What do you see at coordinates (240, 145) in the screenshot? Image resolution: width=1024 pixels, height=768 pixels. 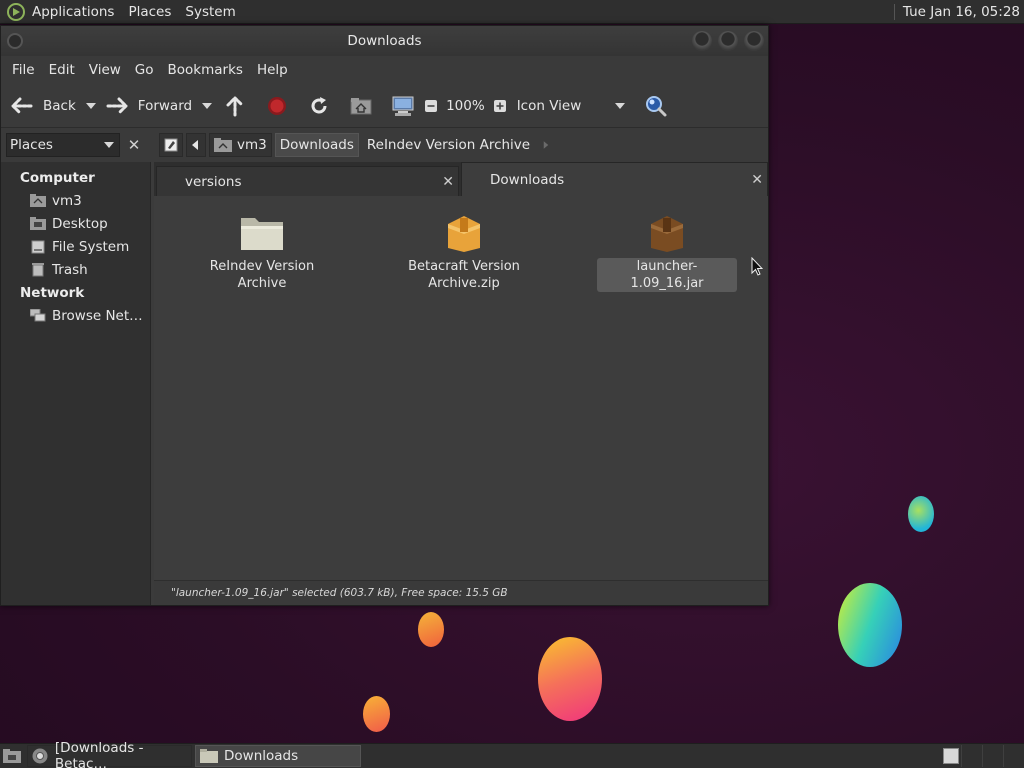 I see `breadcrumb-vm3: vm3` at bounding box center [240, 145].